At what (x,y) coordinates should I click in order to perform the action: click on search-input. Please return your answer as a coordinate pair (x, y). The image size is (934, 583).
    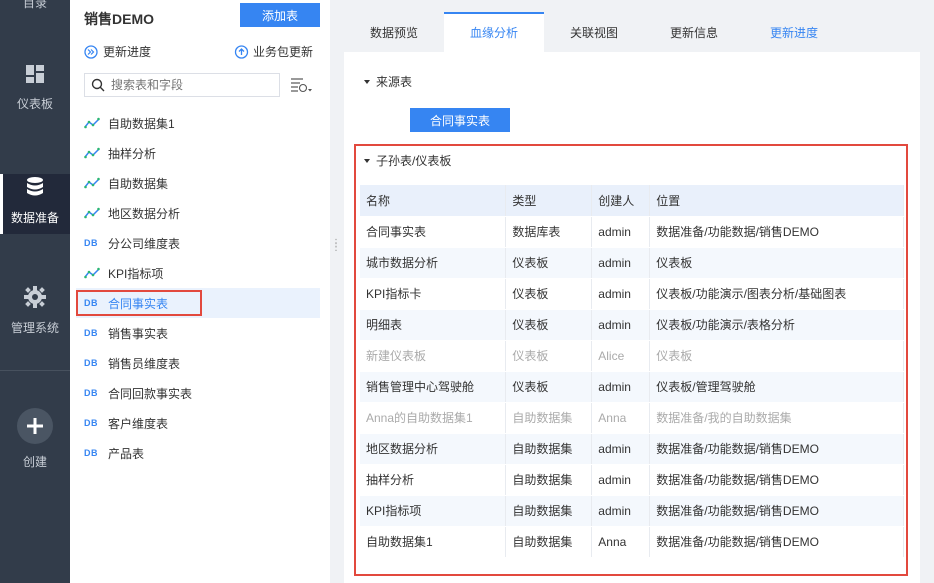
    Looking at the image, I should click on (191, 85).